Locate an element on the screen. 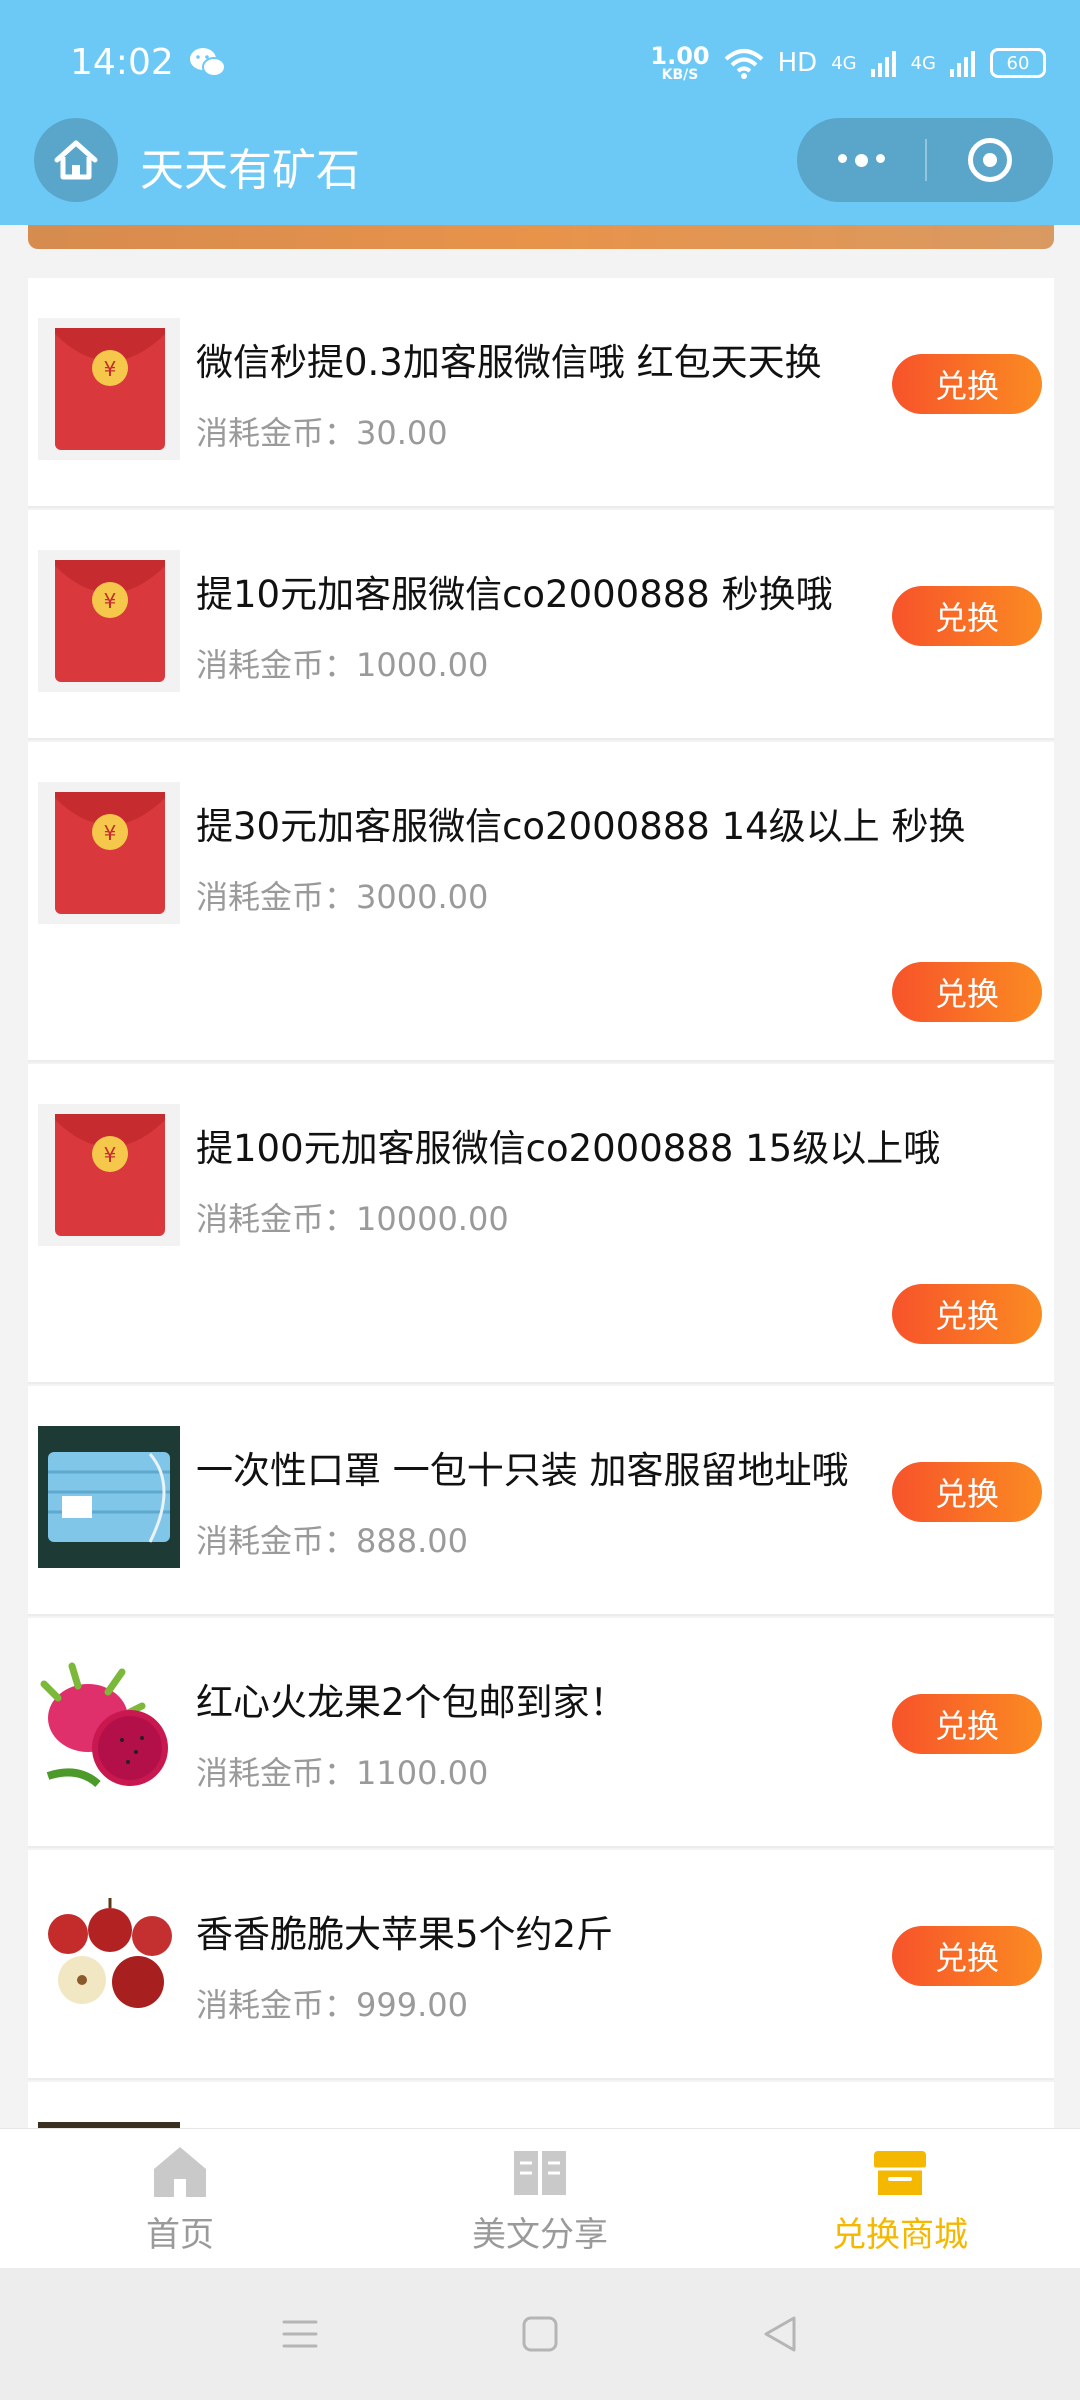 This screenshot has width=1080, height=2400. face-mask-image is located at coordinates (109, 1497).